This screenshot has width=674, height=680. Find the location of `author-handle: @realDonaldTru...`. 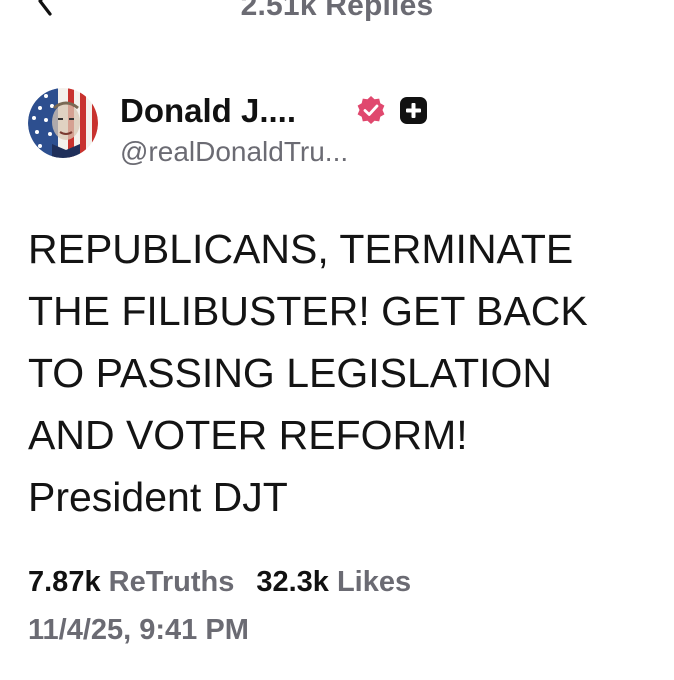

author-handle: @realDonaldTru... is located at coordinates (234, 152).